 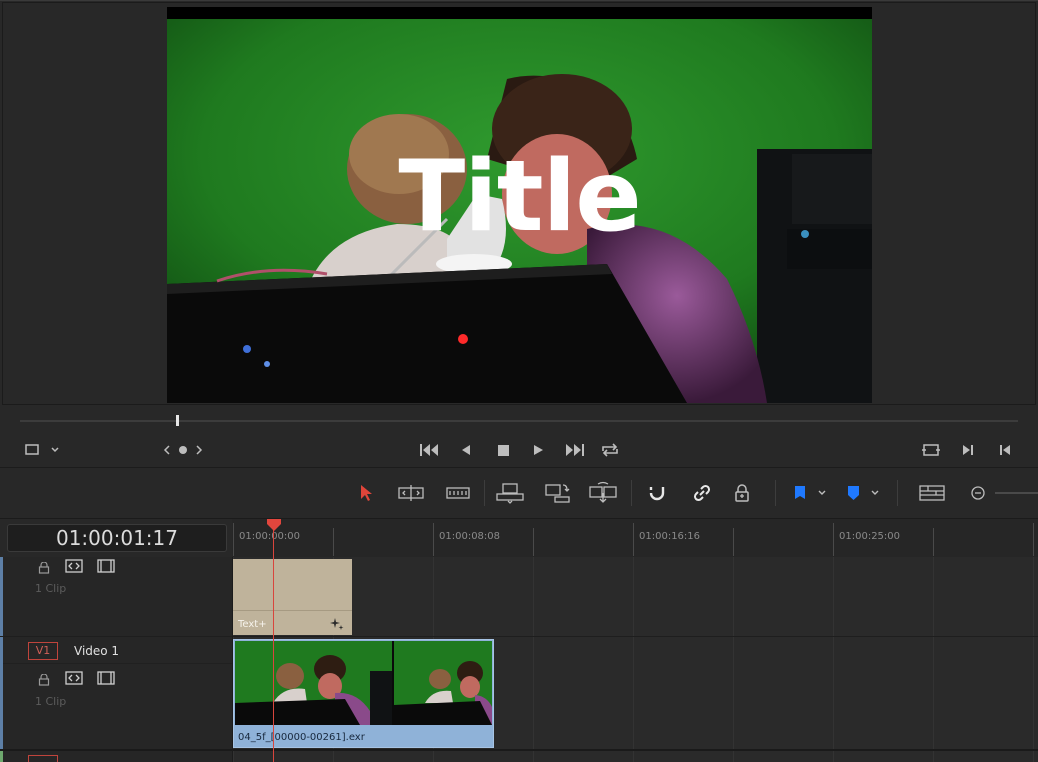 I want to click on play-reverse-button, so click(x=466, y=450).